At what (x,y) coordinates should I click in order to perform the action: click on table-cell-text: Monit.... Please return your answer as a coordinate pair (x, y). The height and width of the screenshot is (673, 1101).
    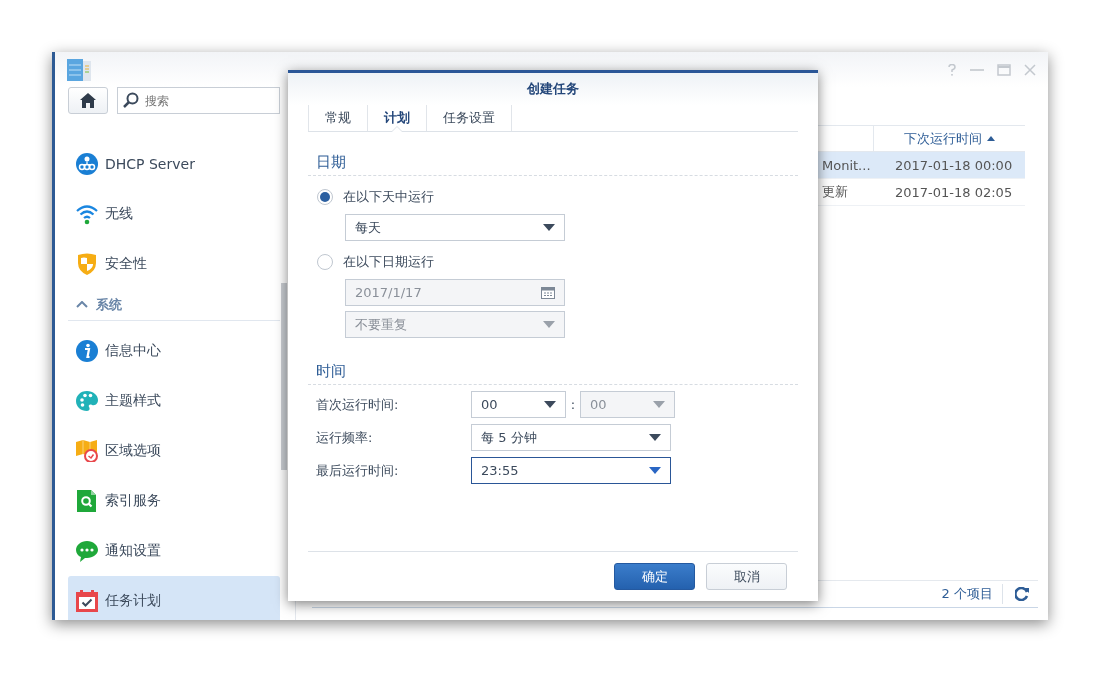
    Looking at the image, I should click on (846, 165).